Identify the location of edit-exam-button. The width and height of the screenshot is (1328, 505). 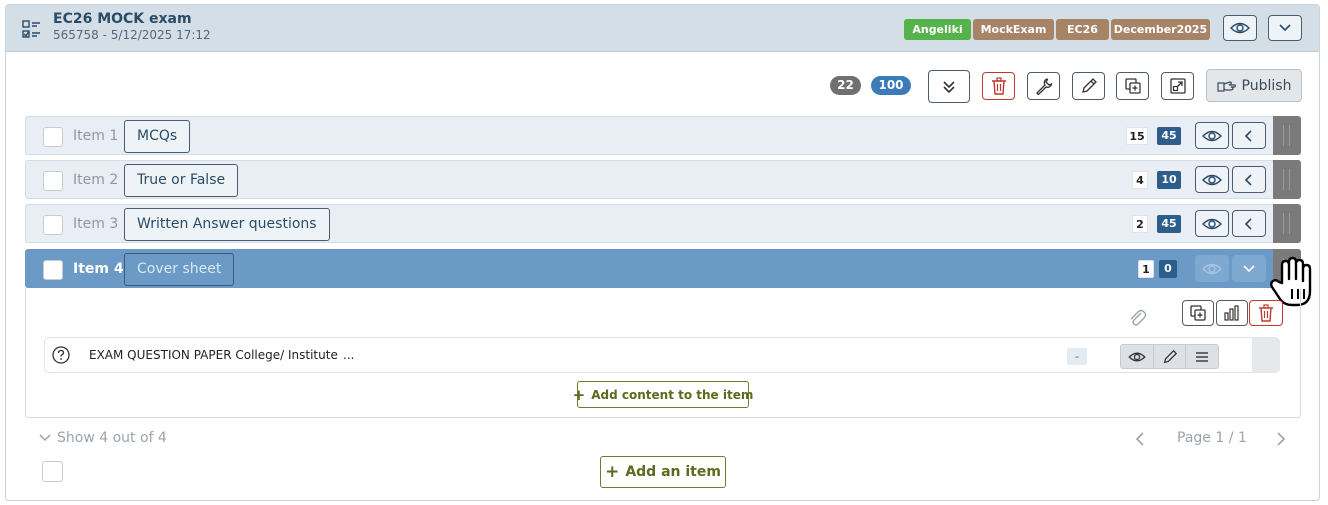
(1088, 86).